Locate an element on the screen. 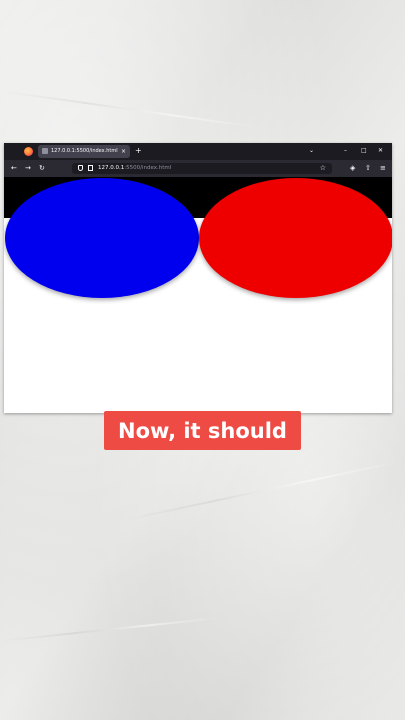  forward-button: → is located at coordinates (28, 168).